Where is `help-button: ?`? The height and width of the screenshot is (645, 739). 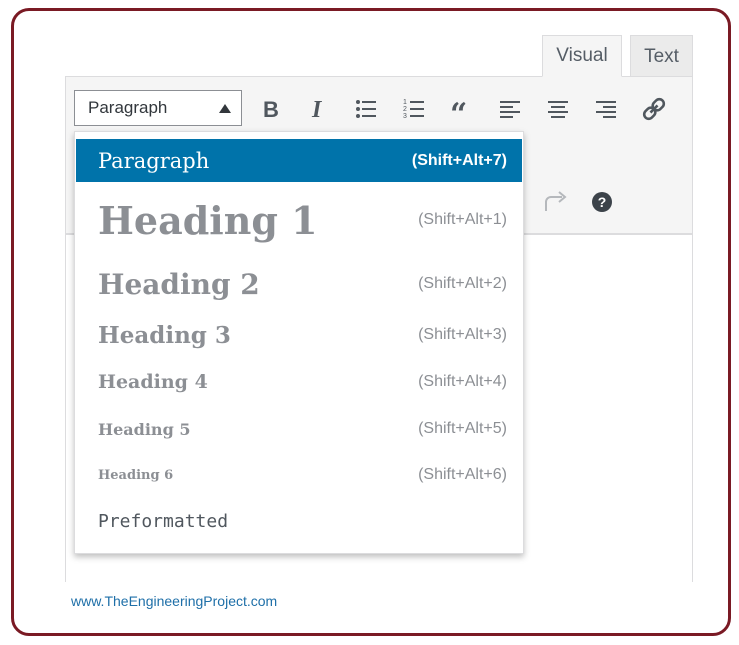 help-button: ? is located at coordinates (602, 202).